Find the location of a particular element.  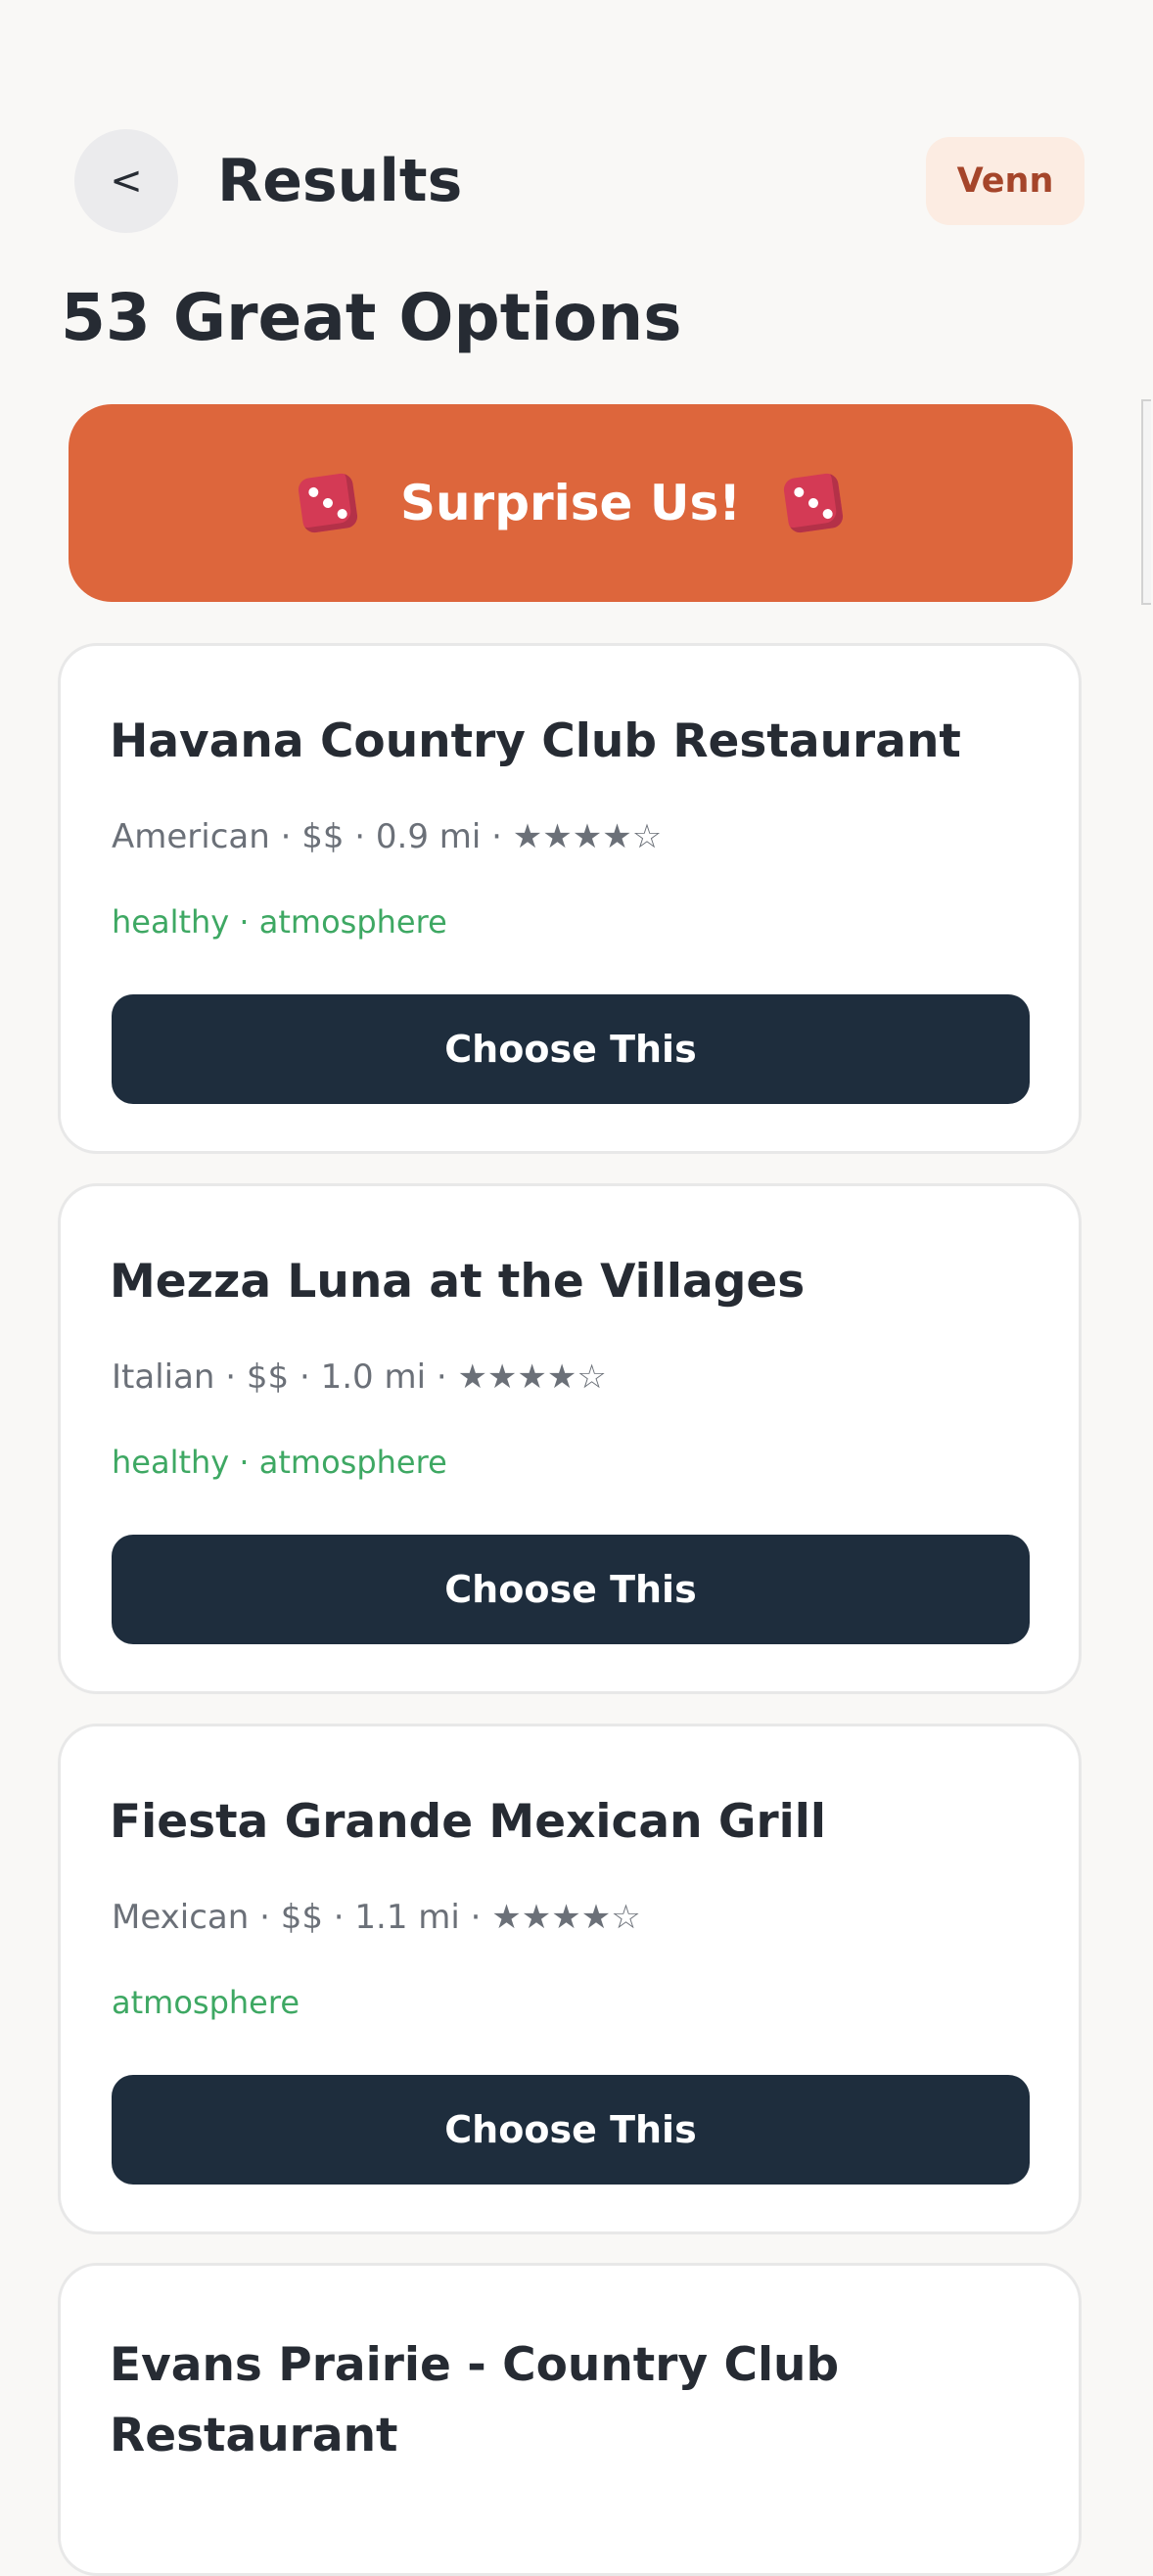

restaurant-name: Mezza Luna at the Villages is located at coordinates (458, 1282).